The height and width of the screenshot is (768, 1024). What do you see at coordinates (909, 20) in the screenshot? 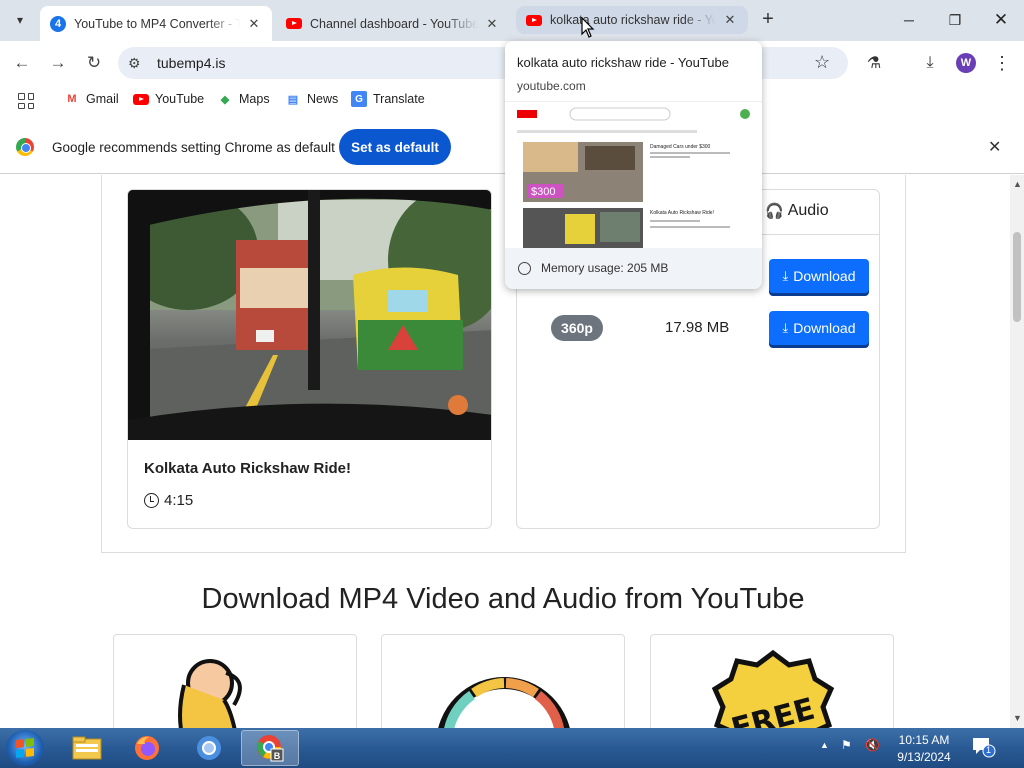
I see `minimize-icon: ─` at bounding box center [909, 20].